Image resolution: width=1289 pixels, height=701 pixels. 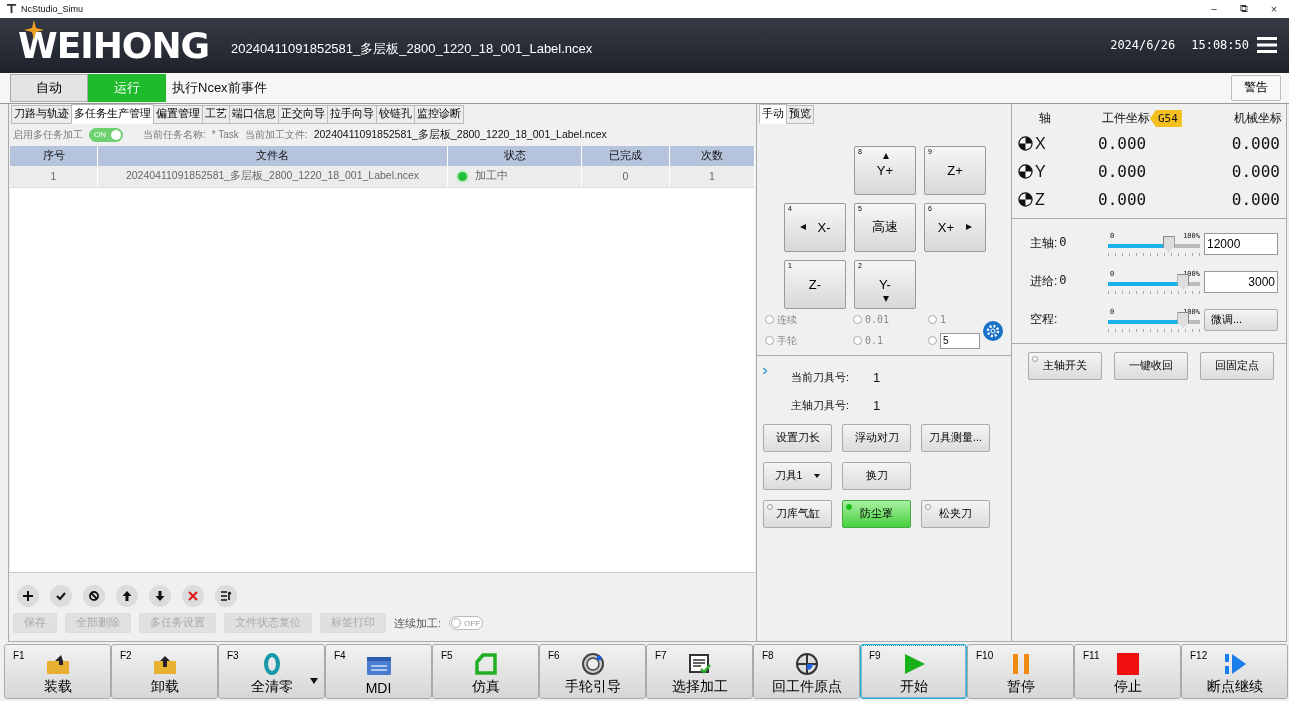 I want to click on spindle-button: 一键收回, so click(x=1151, y=365).